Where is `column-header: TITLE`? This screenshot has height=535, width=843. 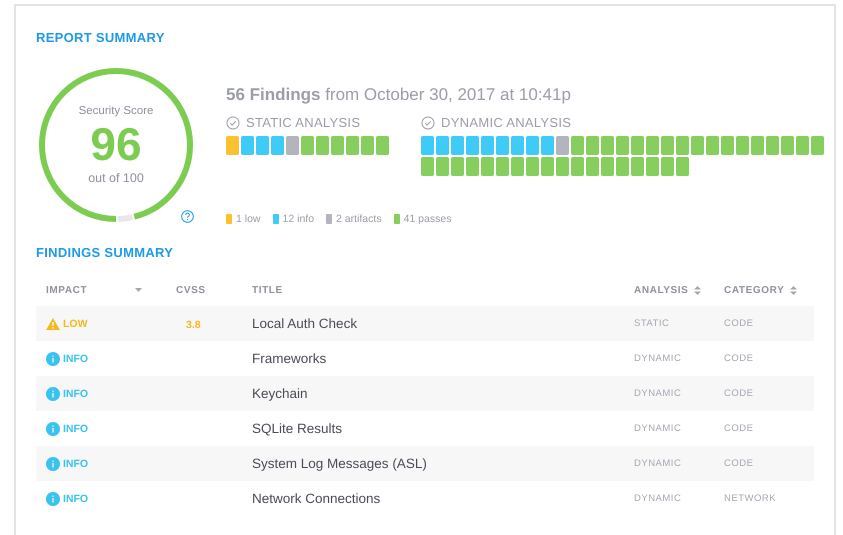
column-header: TITLE is located at coordinates (267, 290).